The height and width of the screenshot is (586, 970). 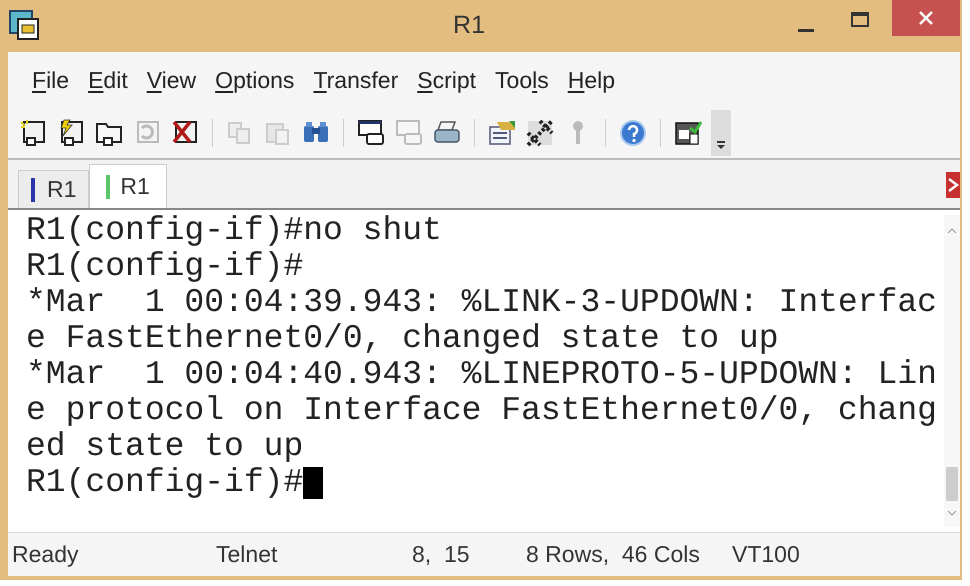 I want to click on terminal-line: ed state to up, so click(x=165, y=447).